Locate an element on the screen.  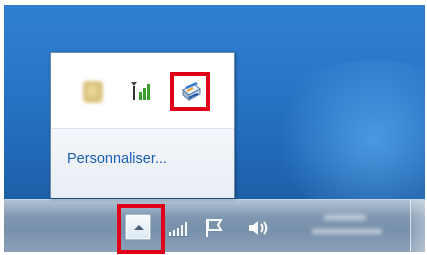
action-center-flag-icon is located at coordinates (215, 228).